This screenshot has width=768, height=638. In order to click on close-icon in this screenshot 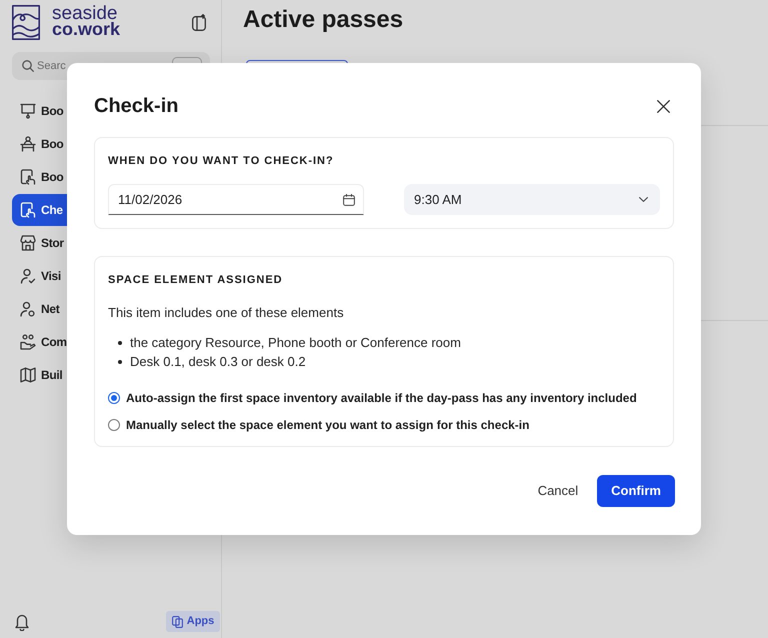, I will do `click(663, 106)`.